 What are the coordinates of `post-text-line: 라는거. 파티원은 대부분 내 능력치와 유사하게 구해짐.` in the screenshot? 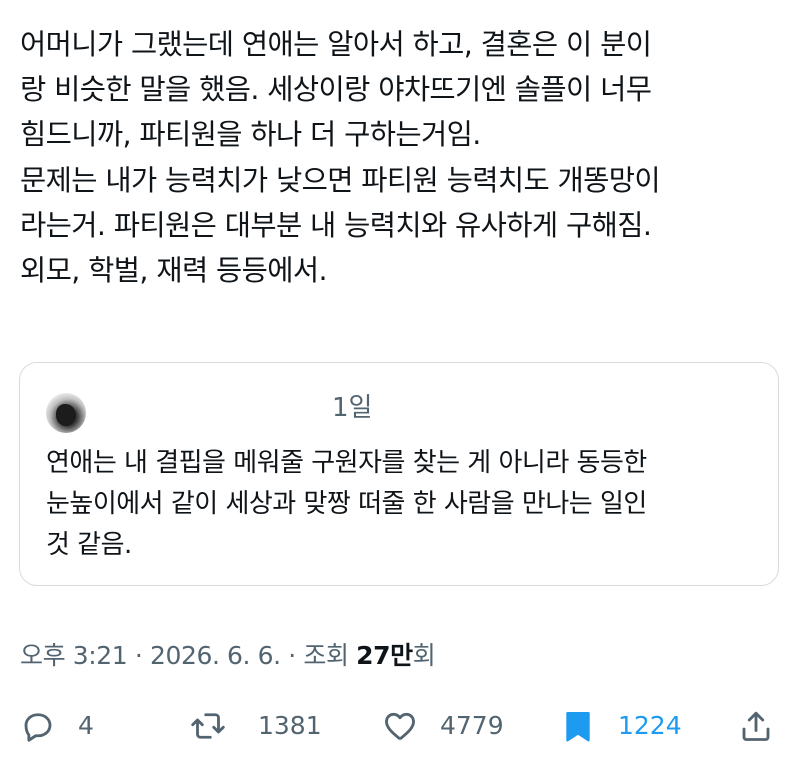 It's located at (336, 225).